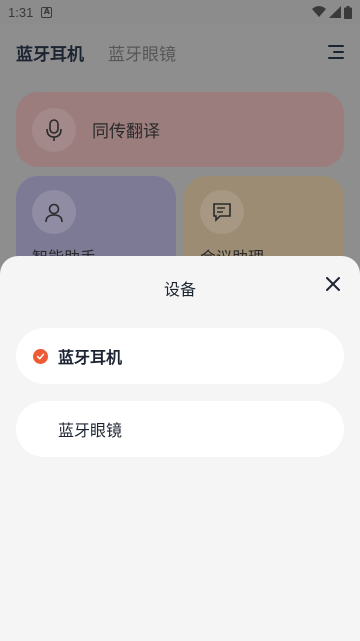 The width and height of the screenshot is (360, 641). I want to click on device-option-earphones: 蓝牙耳机, so click(180, 356).